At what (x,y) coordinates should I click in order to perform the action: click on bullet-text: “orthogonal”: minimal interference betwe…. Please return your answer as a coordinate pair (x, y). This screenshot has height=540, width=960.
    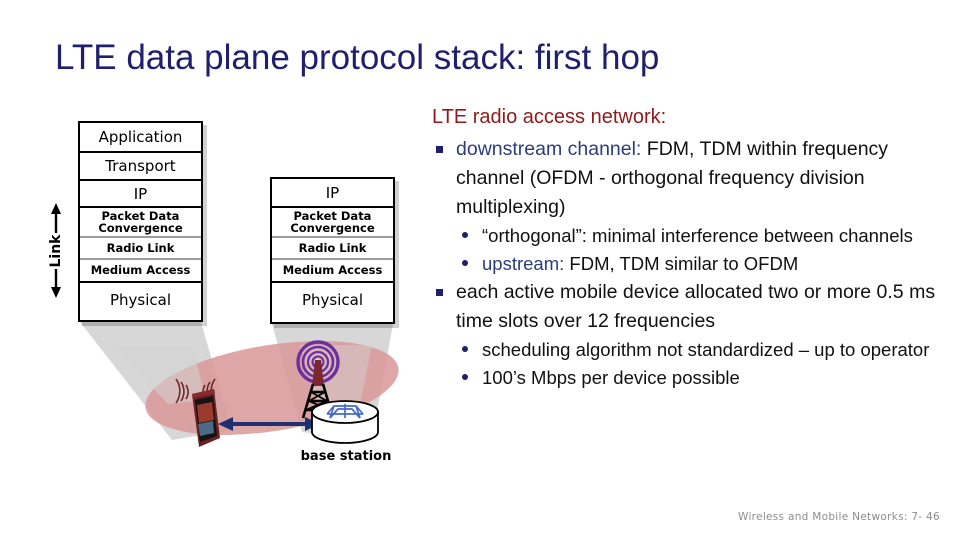
    Looking at the image, I should click on (697, 235).